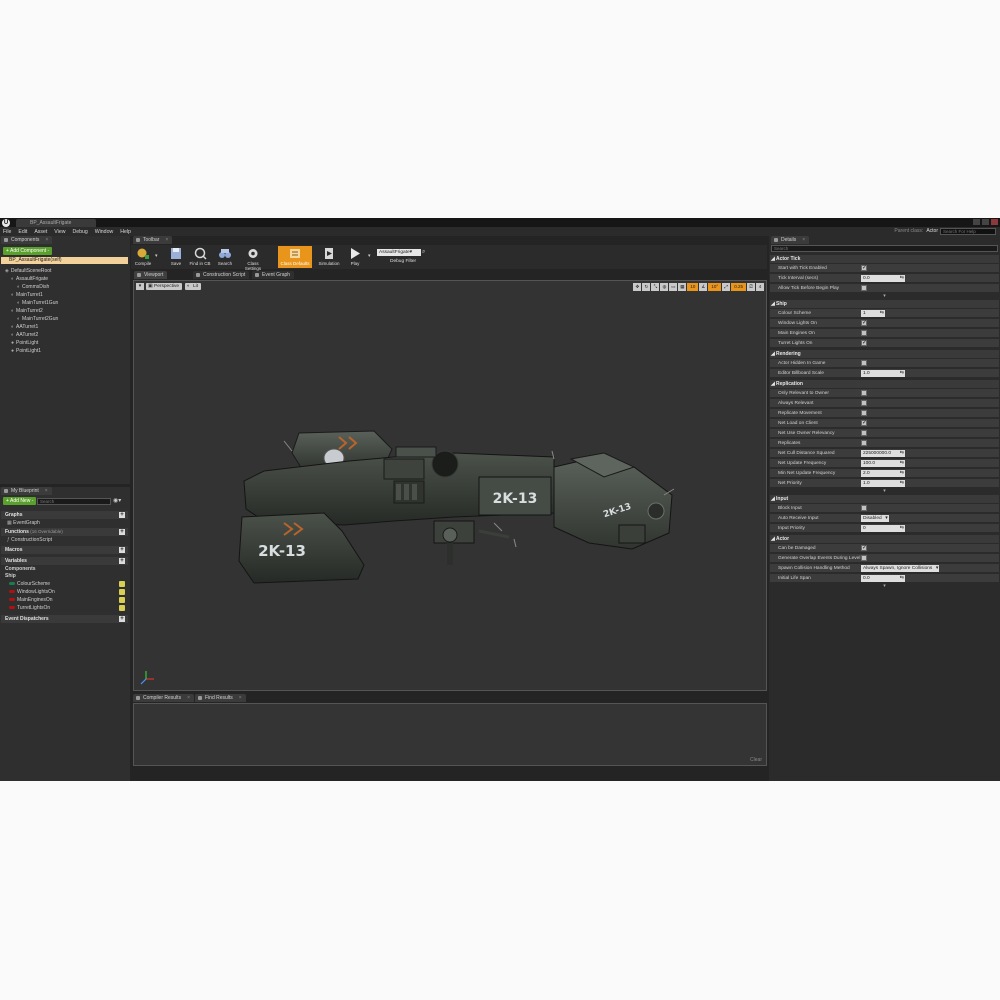 This screenshot has height=1000, width=1000. I want to click on self-component-item: BP_AssaultFrigate(self), so click(64, 260).